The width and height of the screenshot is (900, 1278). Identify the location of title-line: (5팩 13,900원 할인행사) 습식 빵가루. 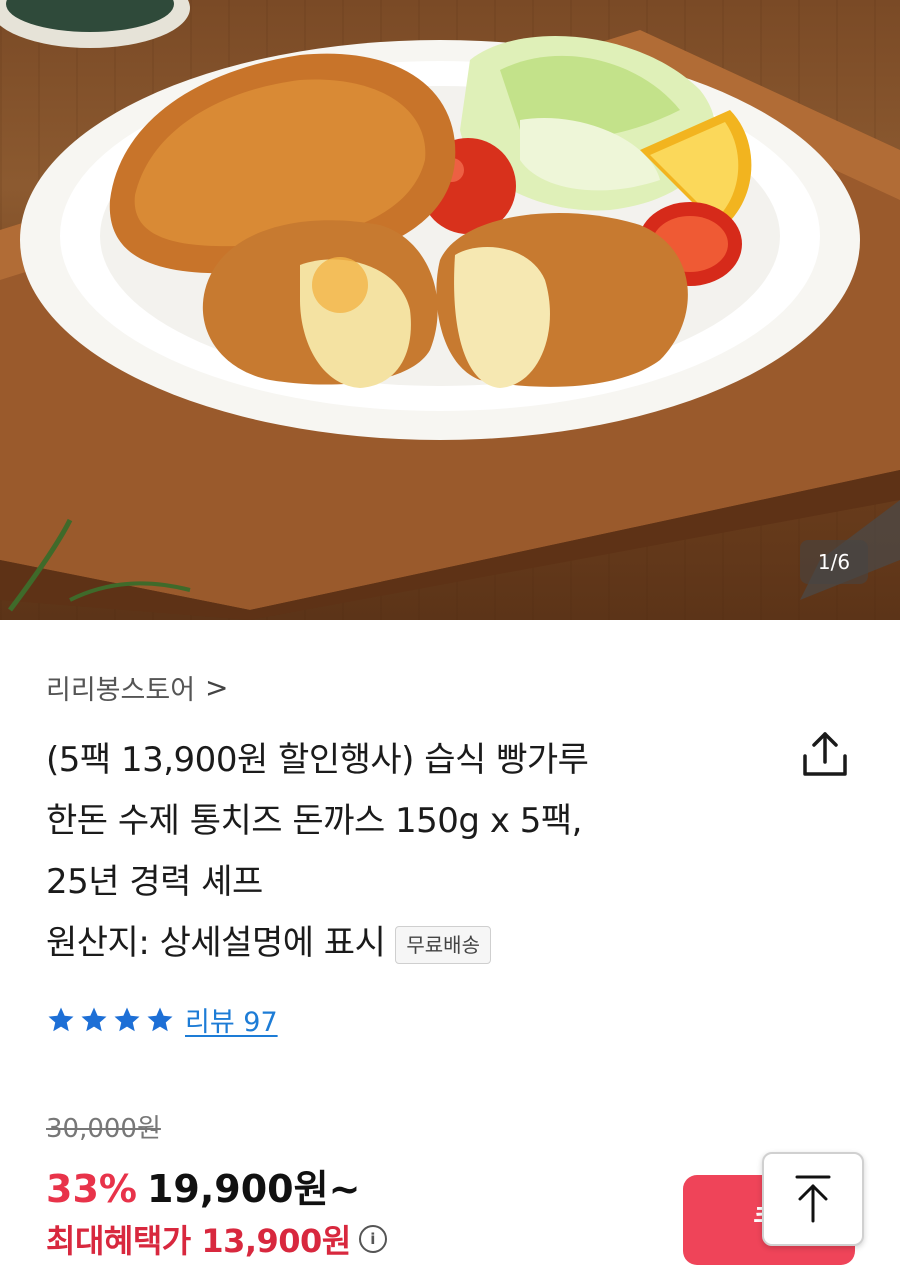
(317, 760).